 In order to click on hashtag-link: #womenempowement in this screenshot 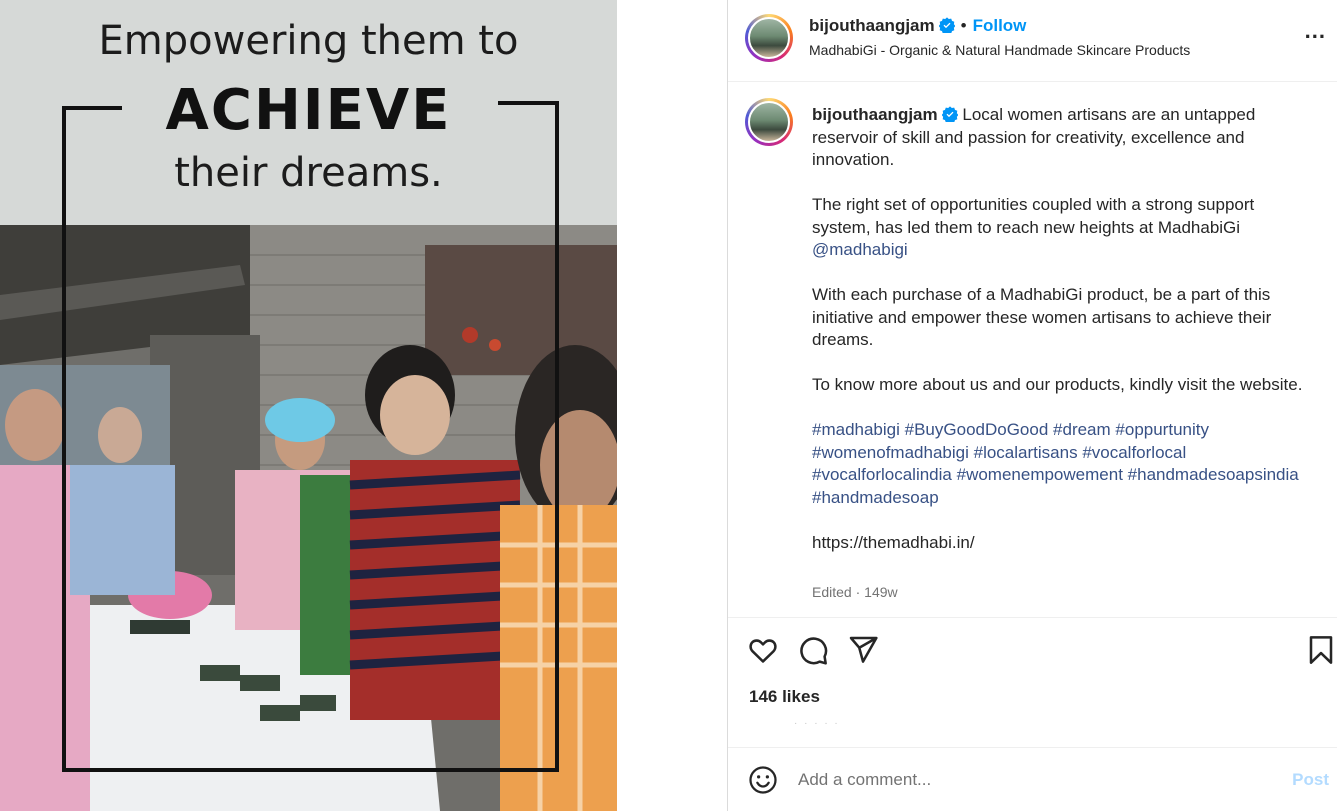, I will do `click(1040, 474)`.